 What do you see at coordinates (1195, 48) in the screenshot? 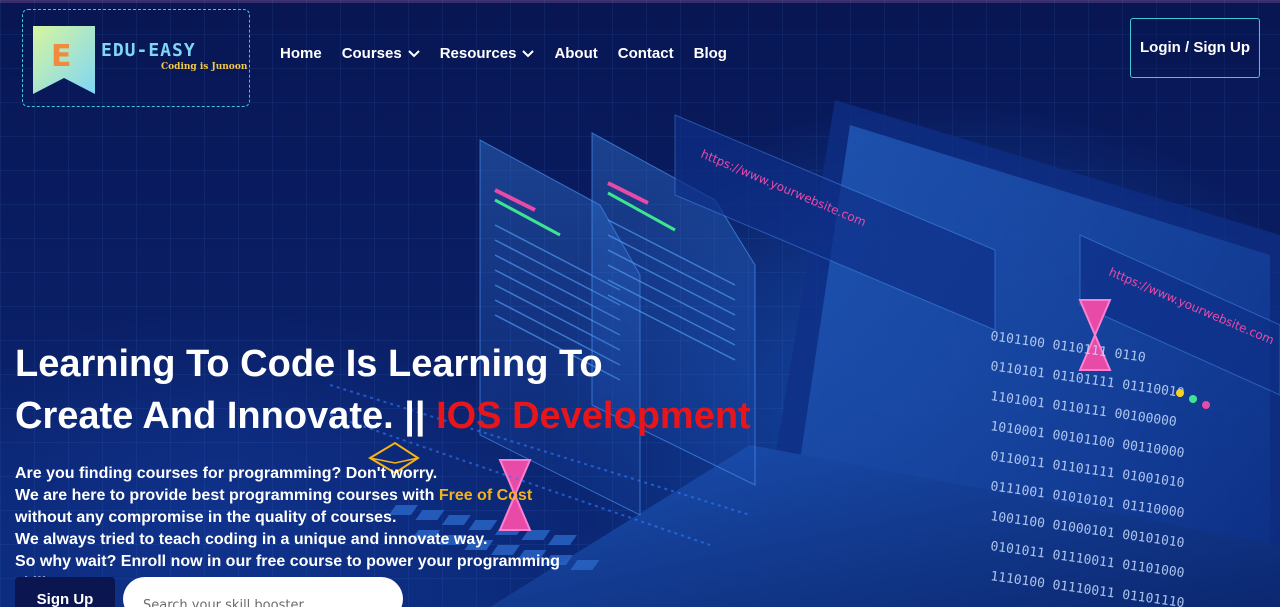
I see `login-signup-button: Login / Sign Up` at bounding box center [1195, 48].